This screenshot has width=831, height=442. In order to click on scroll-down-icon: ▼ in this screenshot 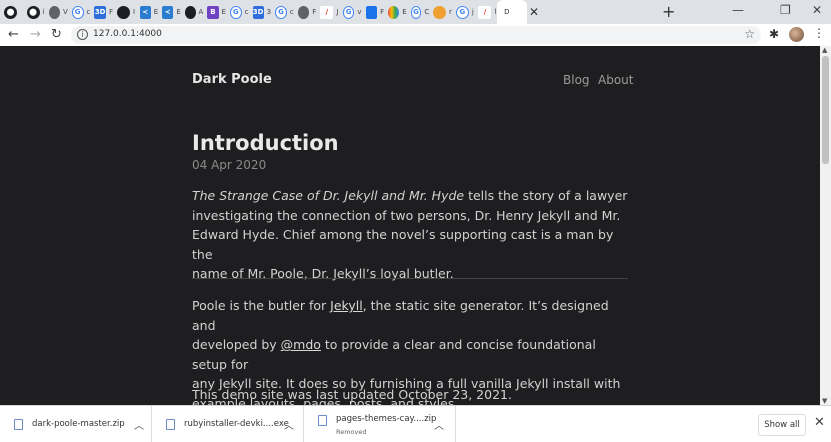, I will do `click(824, 401)`.